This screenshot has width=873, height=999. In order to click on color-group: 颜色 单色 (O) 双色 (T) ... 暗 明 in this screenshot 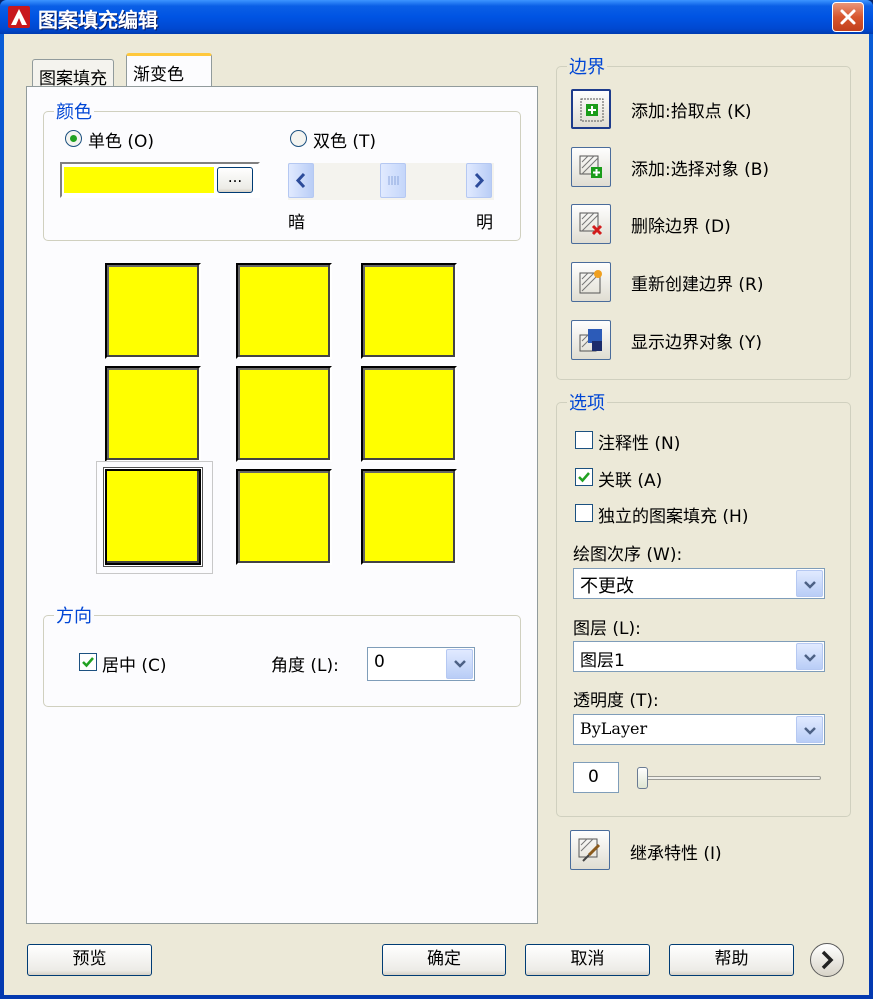, I will do `click(282, 169)`.